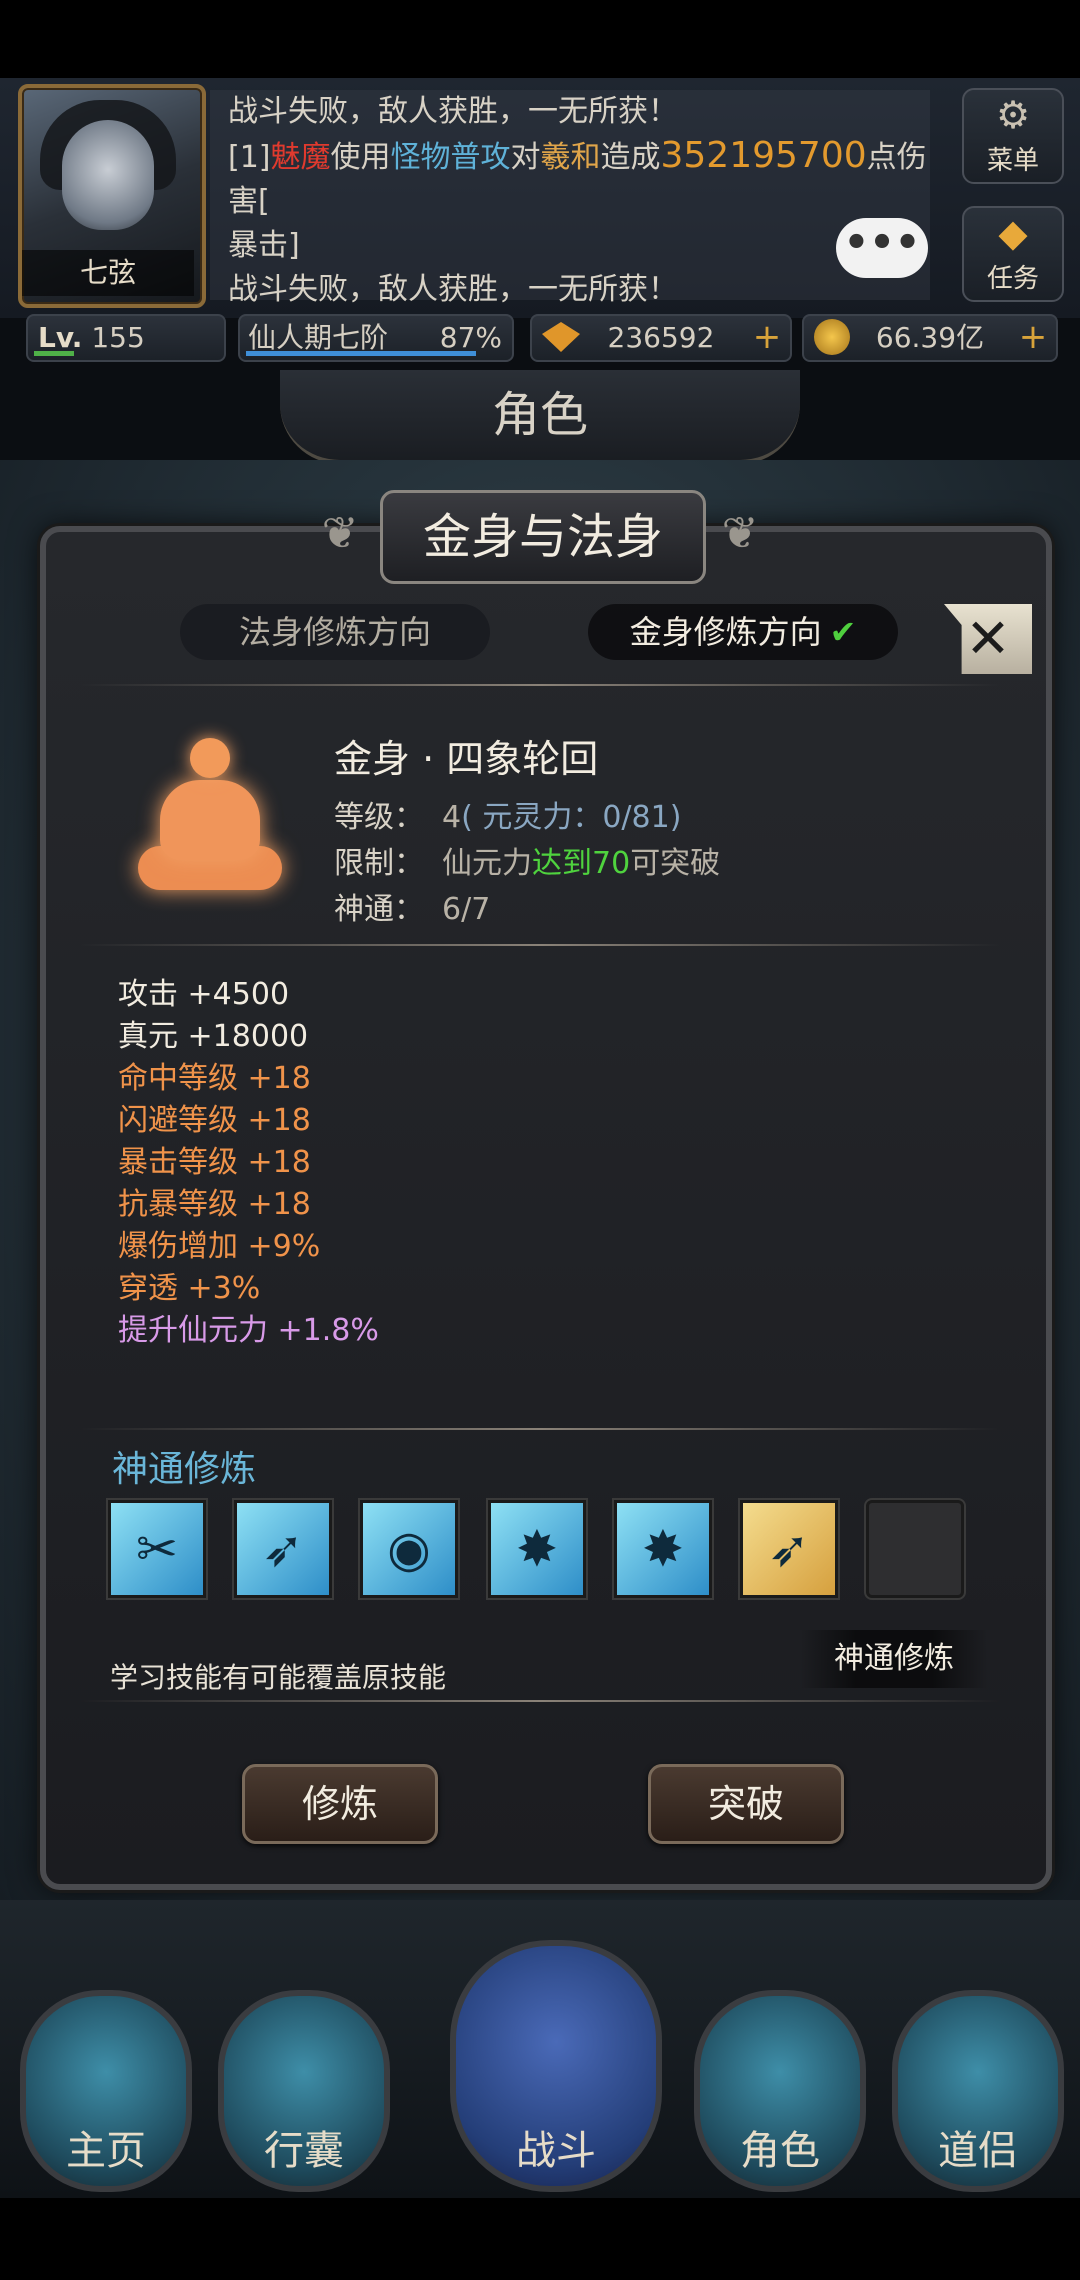 The image size is (1080, 2280). What do you see at coordinates (340, 1804) in the screenshot?
I see `train-button: 修炼` at bounding box center [340, 1804].